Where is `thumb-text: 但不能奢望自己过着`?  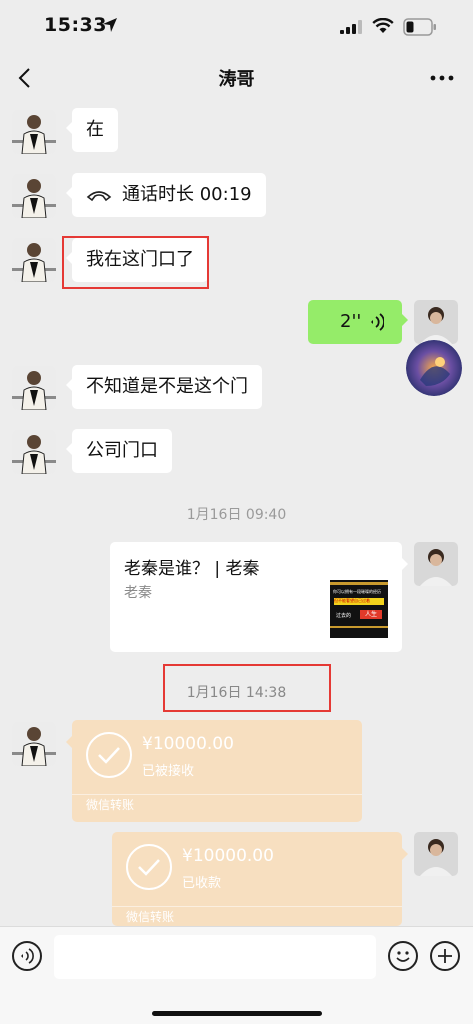
thumb-text: 但不能奢望自己过着 is located at coordinates (359, 601).